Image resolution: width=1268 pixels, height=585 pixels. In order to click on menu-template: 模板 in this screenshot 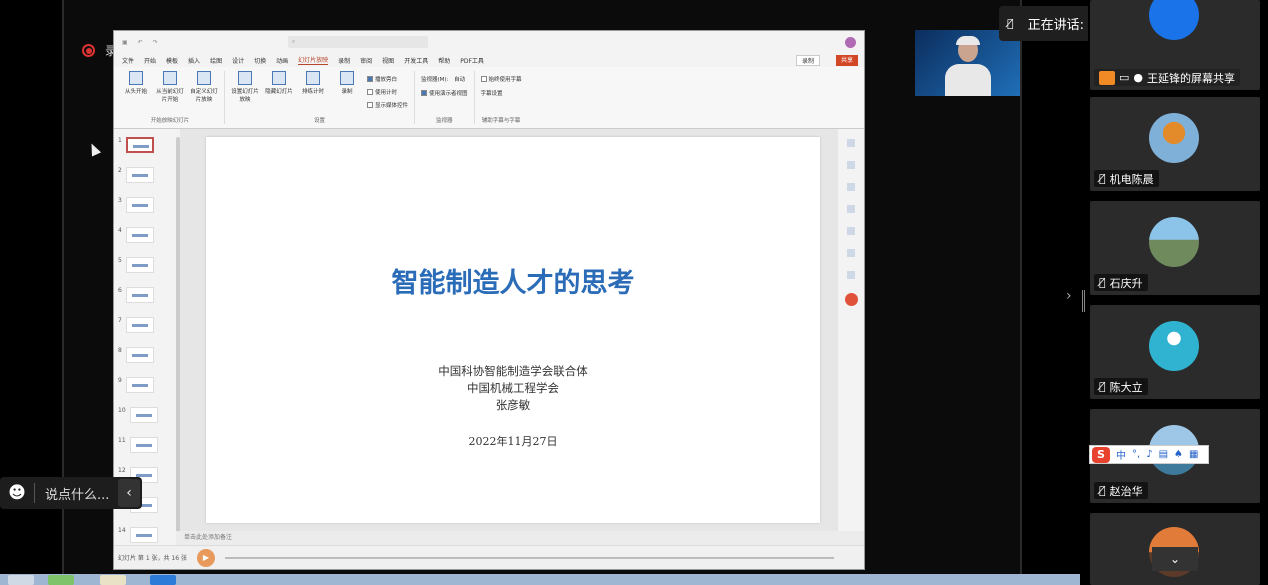, I will do `click(172, 60)`.